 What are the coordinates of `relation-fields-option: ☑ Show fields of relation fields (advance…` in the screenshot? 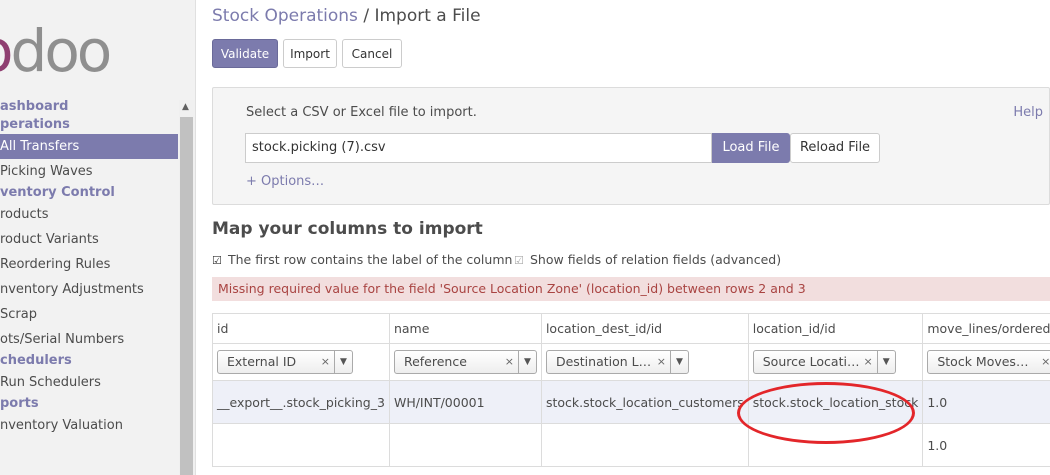 It's located at (647, 259).